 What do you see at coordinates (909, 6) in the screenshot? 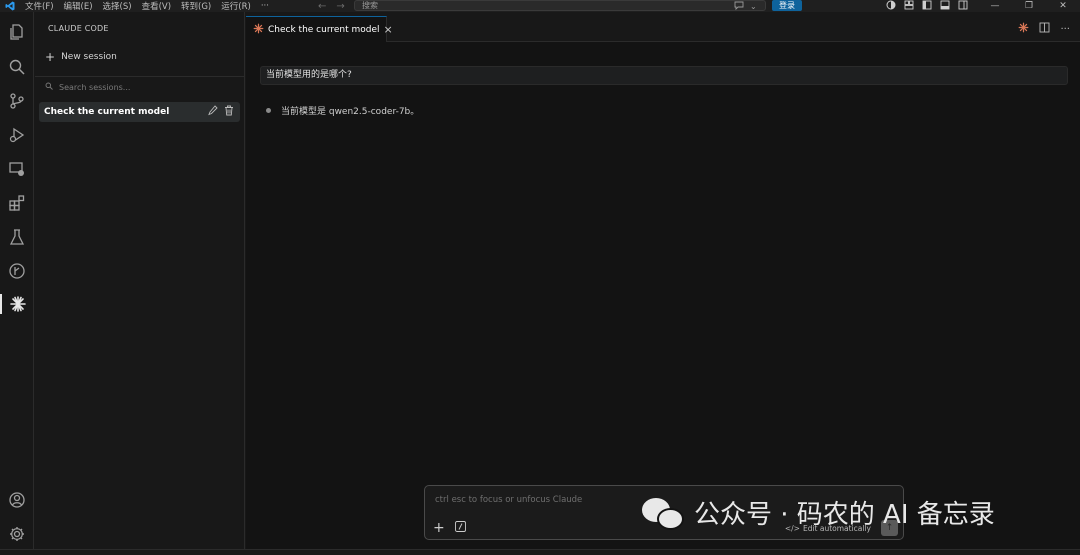
I see `customize-layout-icon` at bounding box center [909, 6].